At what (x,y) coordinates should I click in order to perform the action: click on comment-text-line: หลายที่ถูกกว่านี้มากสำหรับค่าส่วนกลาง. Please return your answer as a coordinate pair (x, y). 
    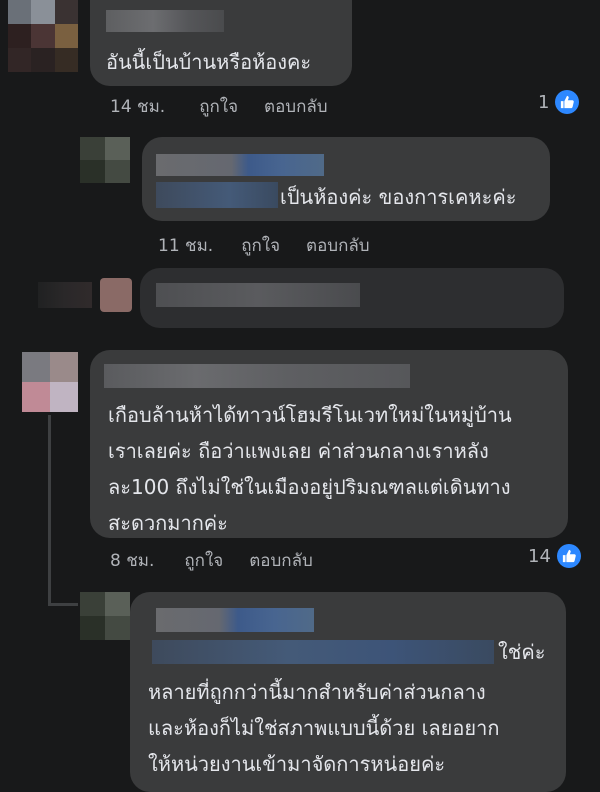
    Looking at the image, I should click on (317, 692).